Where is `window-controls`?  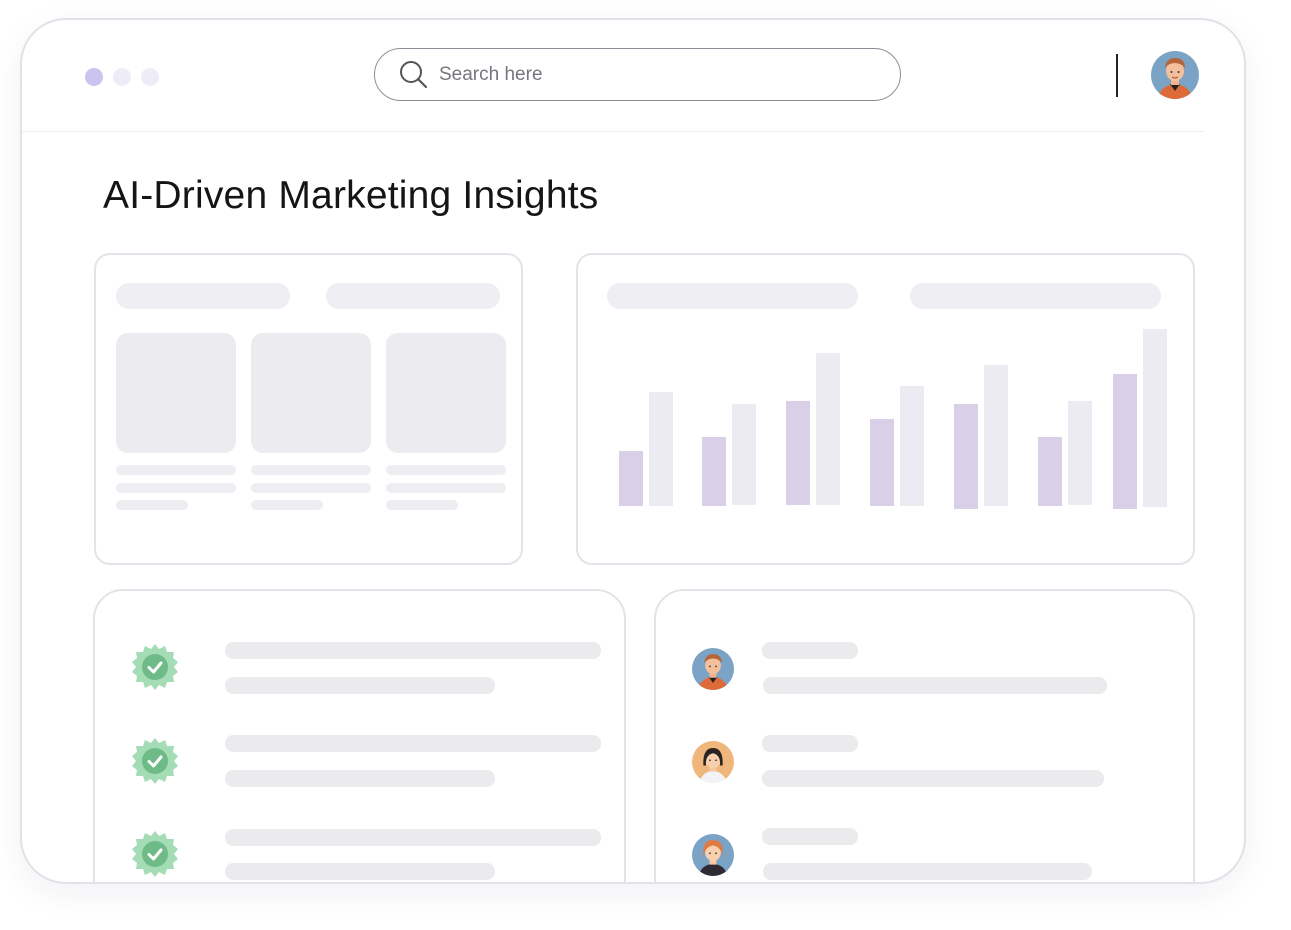
window-controls is located at coordinates (122, 77).